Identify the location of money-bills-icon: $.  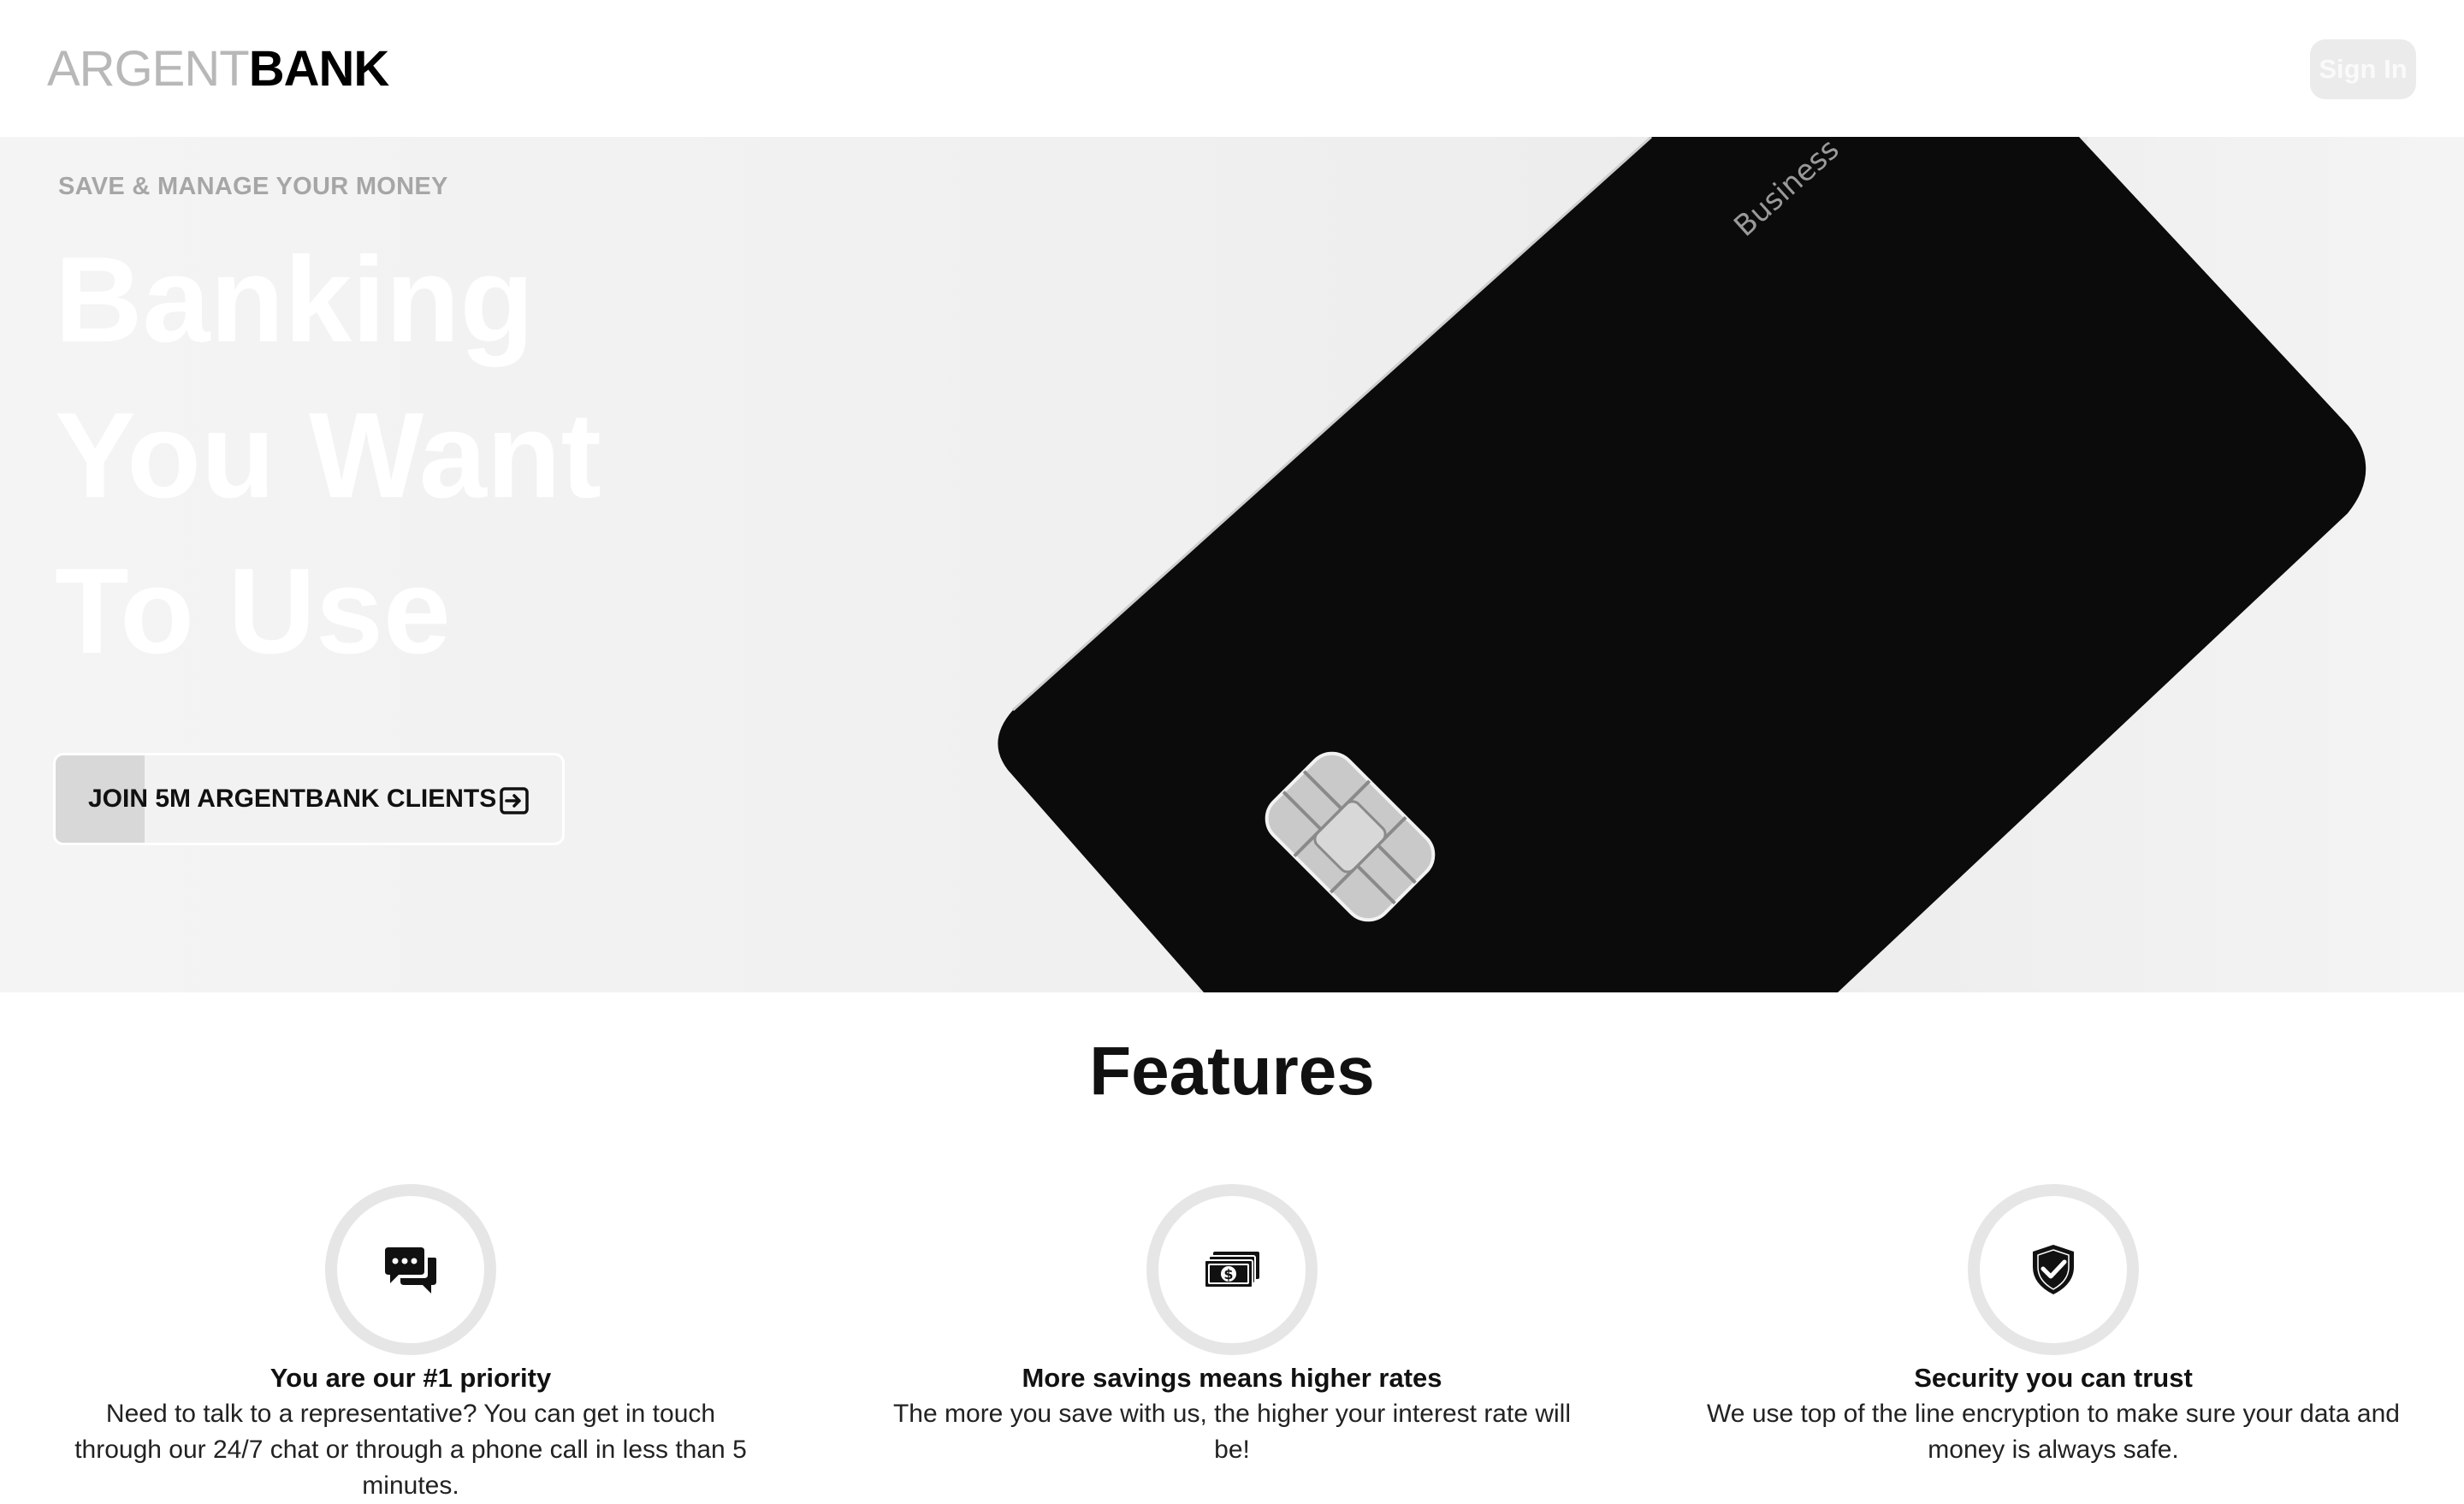
(1231, 1270).